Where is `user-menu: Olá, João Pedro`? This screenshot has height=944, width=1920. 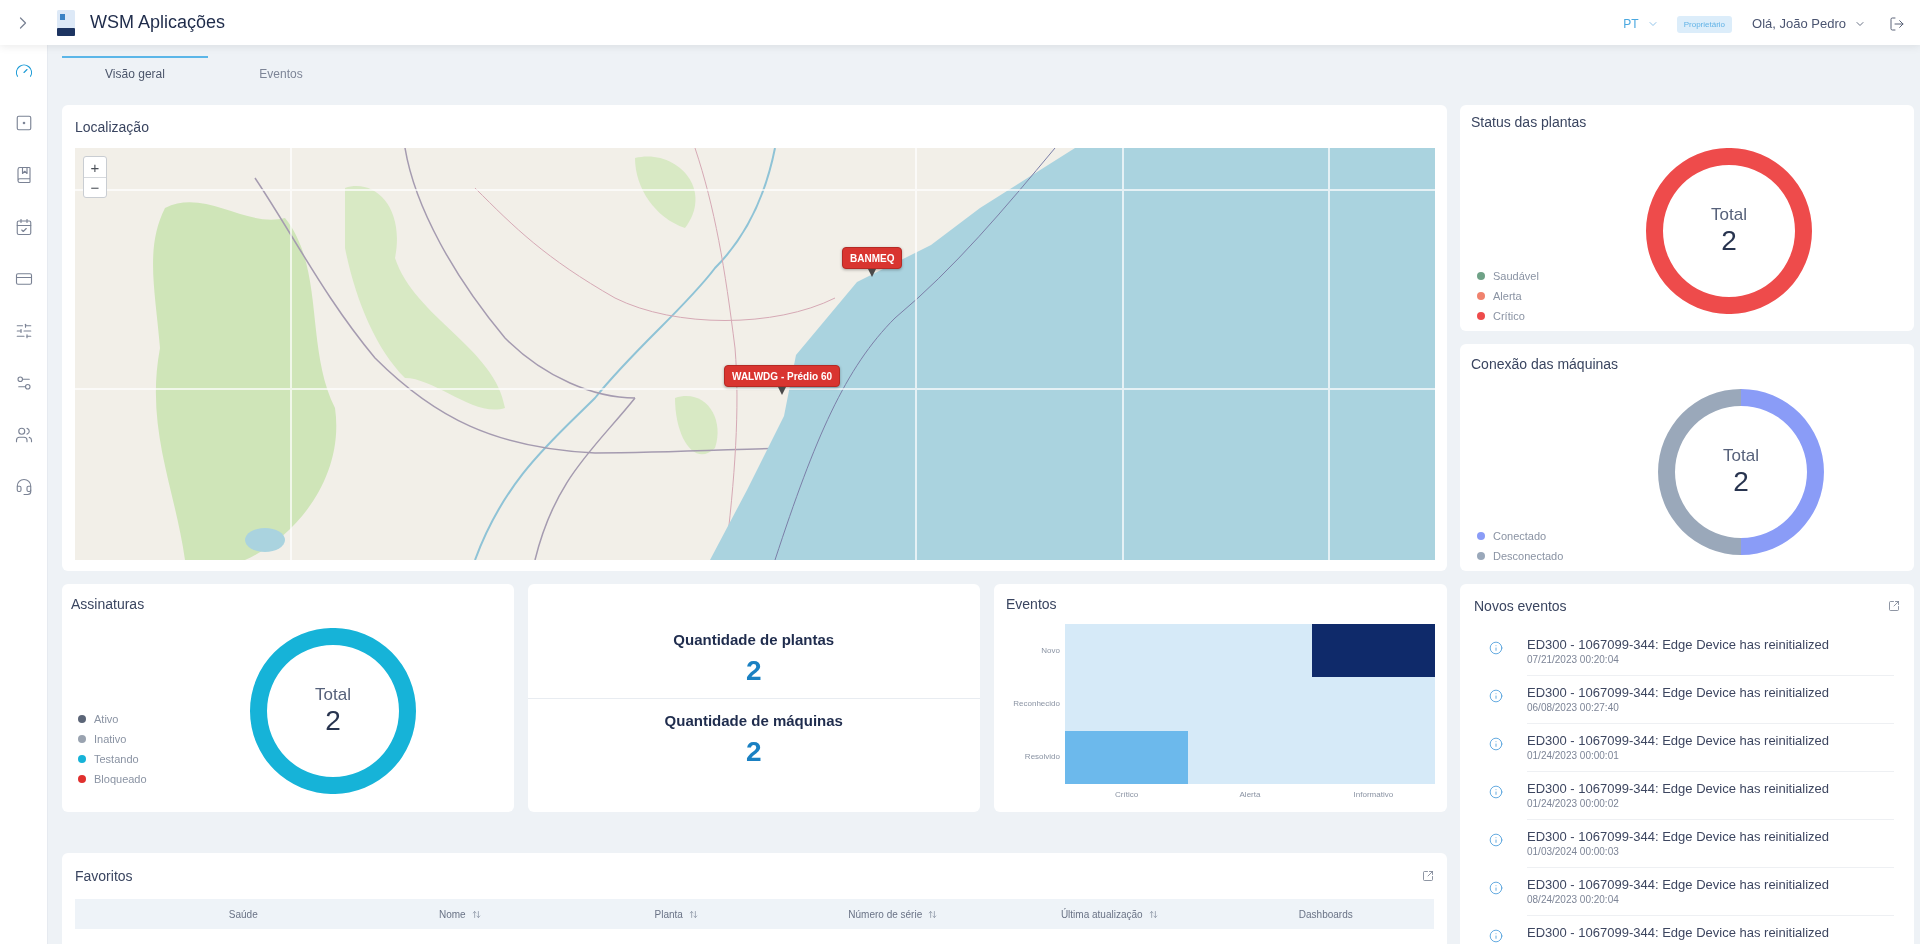
user-menu: Olá, João Pedro is located at coordinates (1809, 24).